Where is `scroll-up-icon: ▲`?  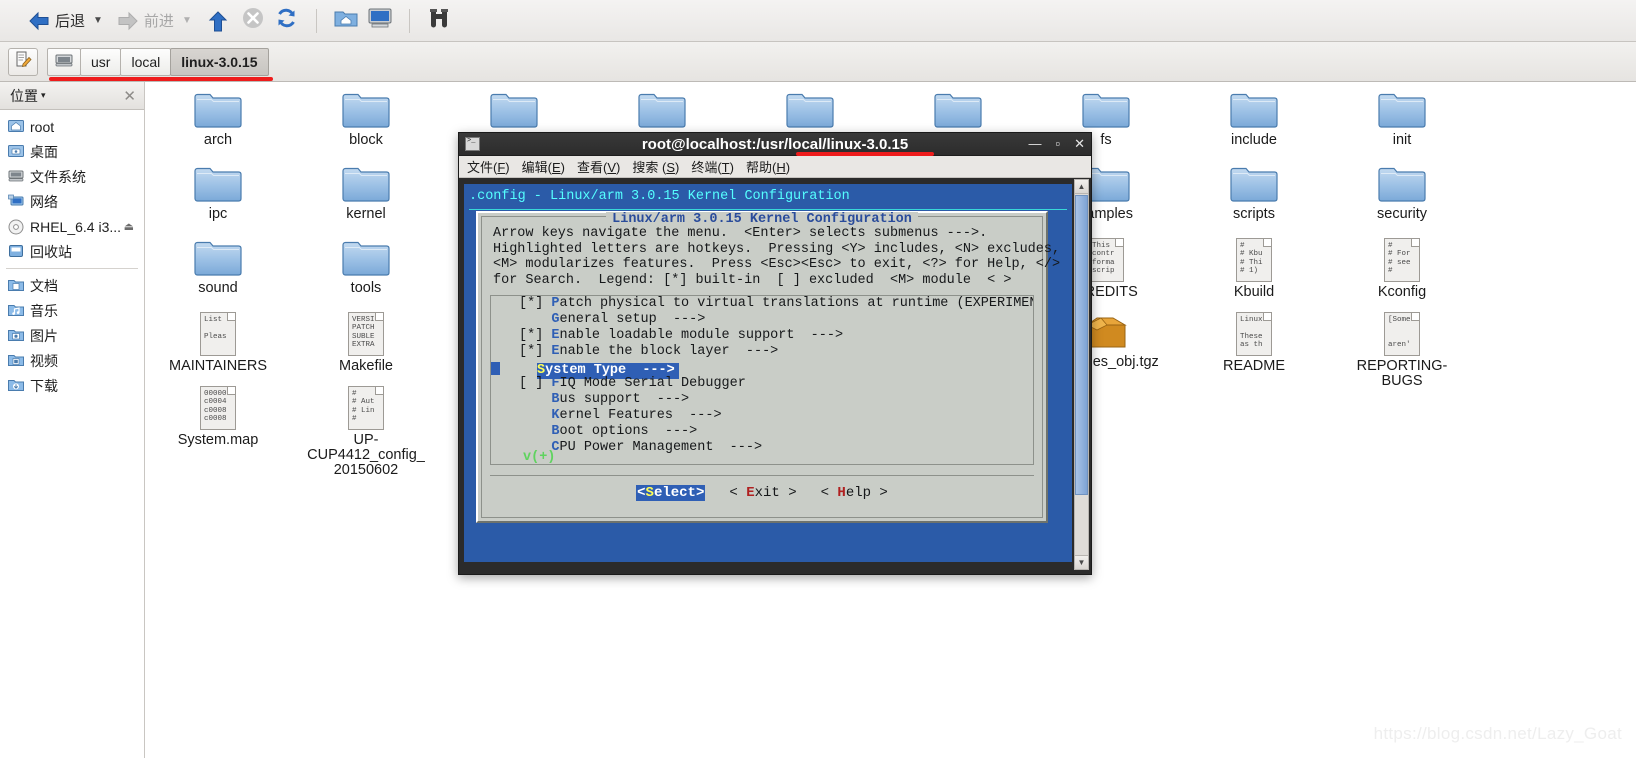
scroll-up-icon: ▲ is located at coordinates (1081, 187).